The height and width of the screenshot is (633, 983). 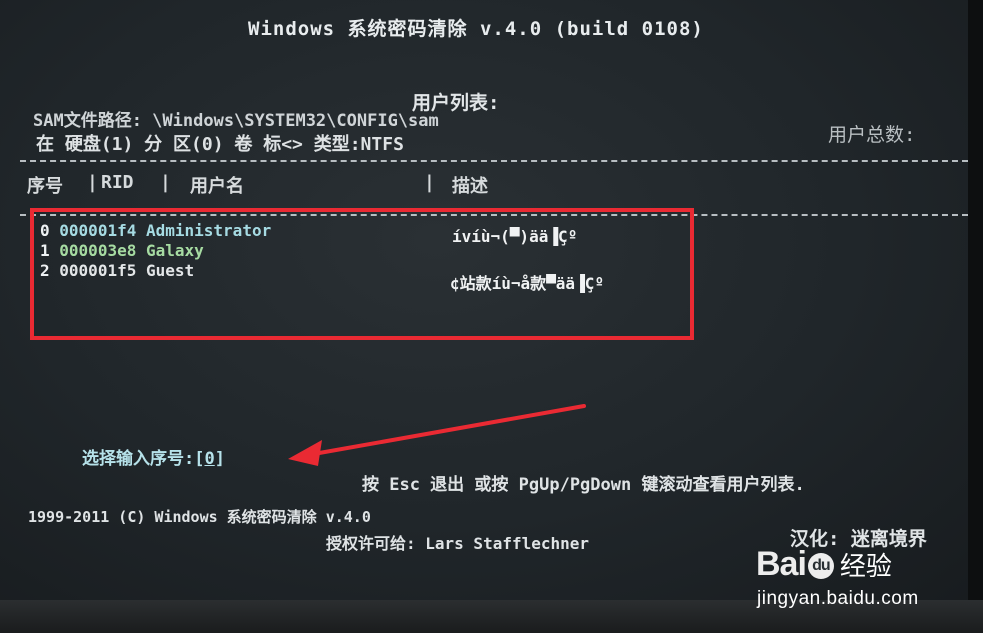 What do you see at coordinates (781, 564) in the screenshot?
I see `baidu-logo-text: Bai` at bounding box center [781, 564].